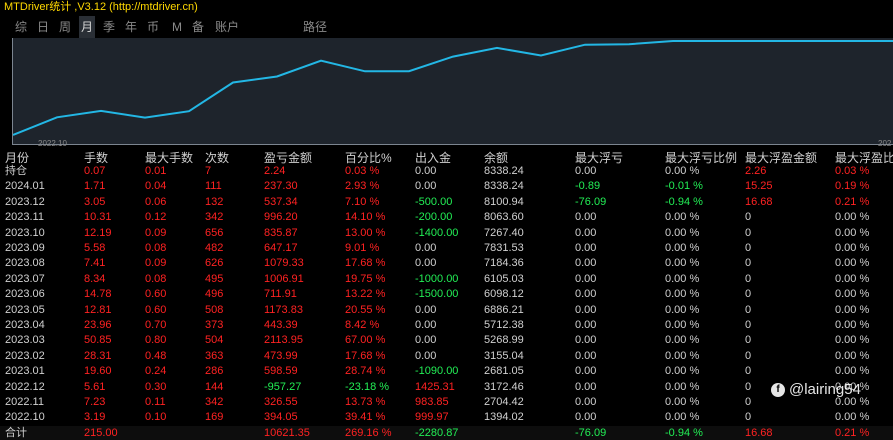 This screenshot has width=893, height=440. Describe the element at coordinates (156, 371) in the screenshot. I see `table-cell: 0.24` at that location.